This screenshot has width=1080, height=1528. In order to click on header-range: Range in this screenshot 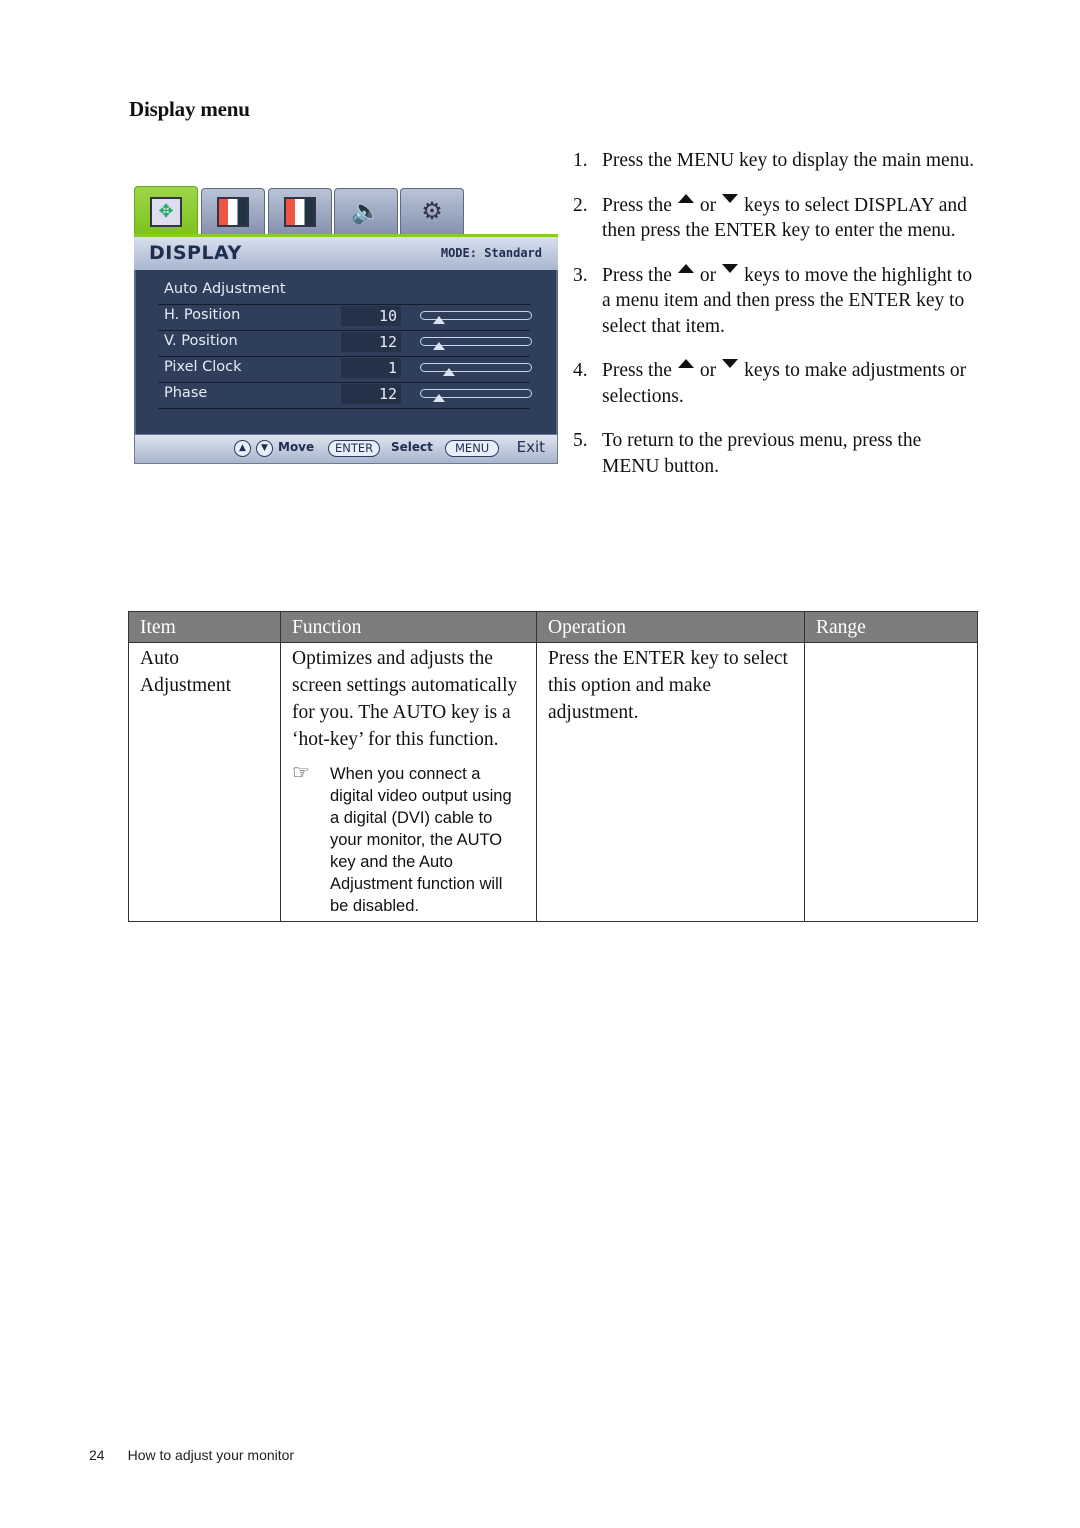, I will do `click(891, 627)`.